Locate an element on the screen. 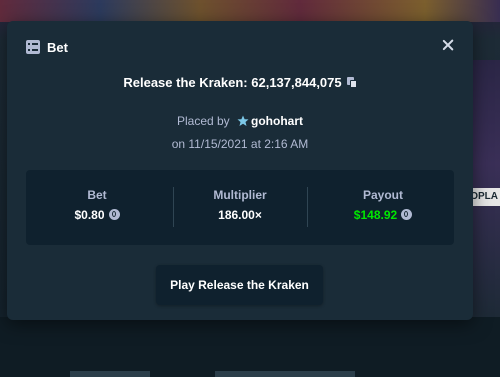 The height and width of the screenshot is (377, 500). bet-name-text: Release the Kraken: 62,137,844,075 is located at coordinates (232, 82).